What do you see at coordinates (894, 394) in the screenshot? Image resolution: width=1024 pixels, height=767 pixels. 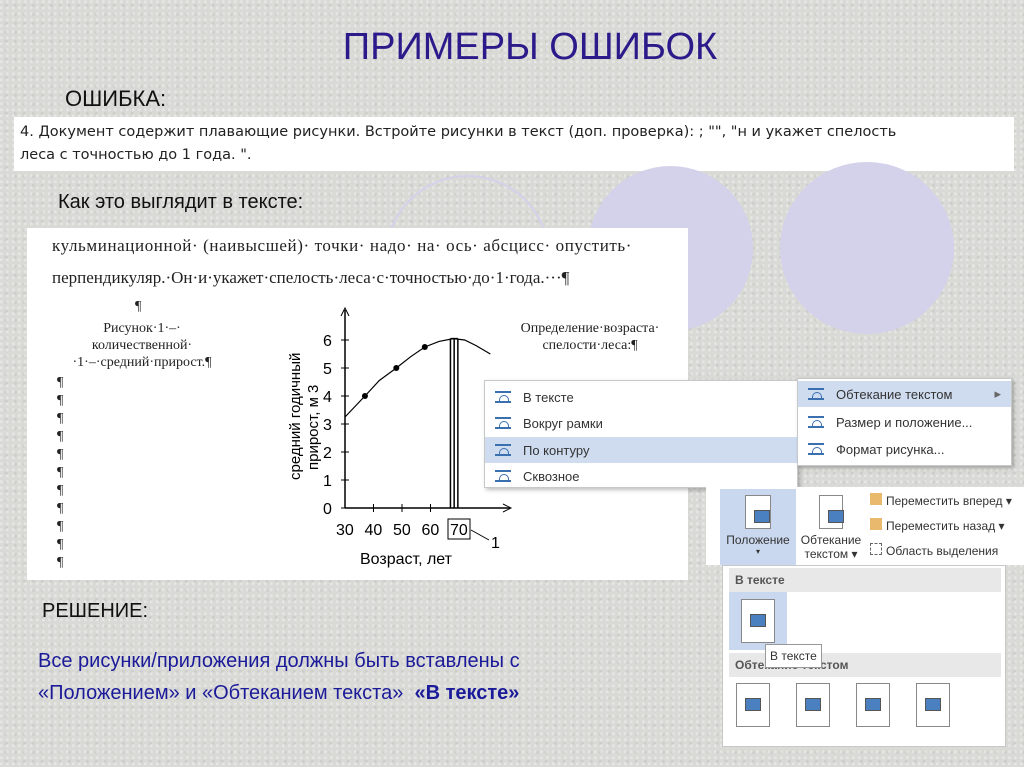 I see `menu-item-label: Обтекание текстом` at bounding box center [894, 394].